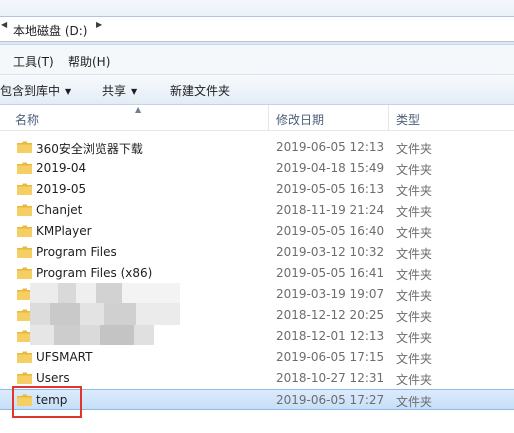 The width and height of the screenshot is (514, 433). I want to click on share-button: 共享 ▼, so click(119, 90).